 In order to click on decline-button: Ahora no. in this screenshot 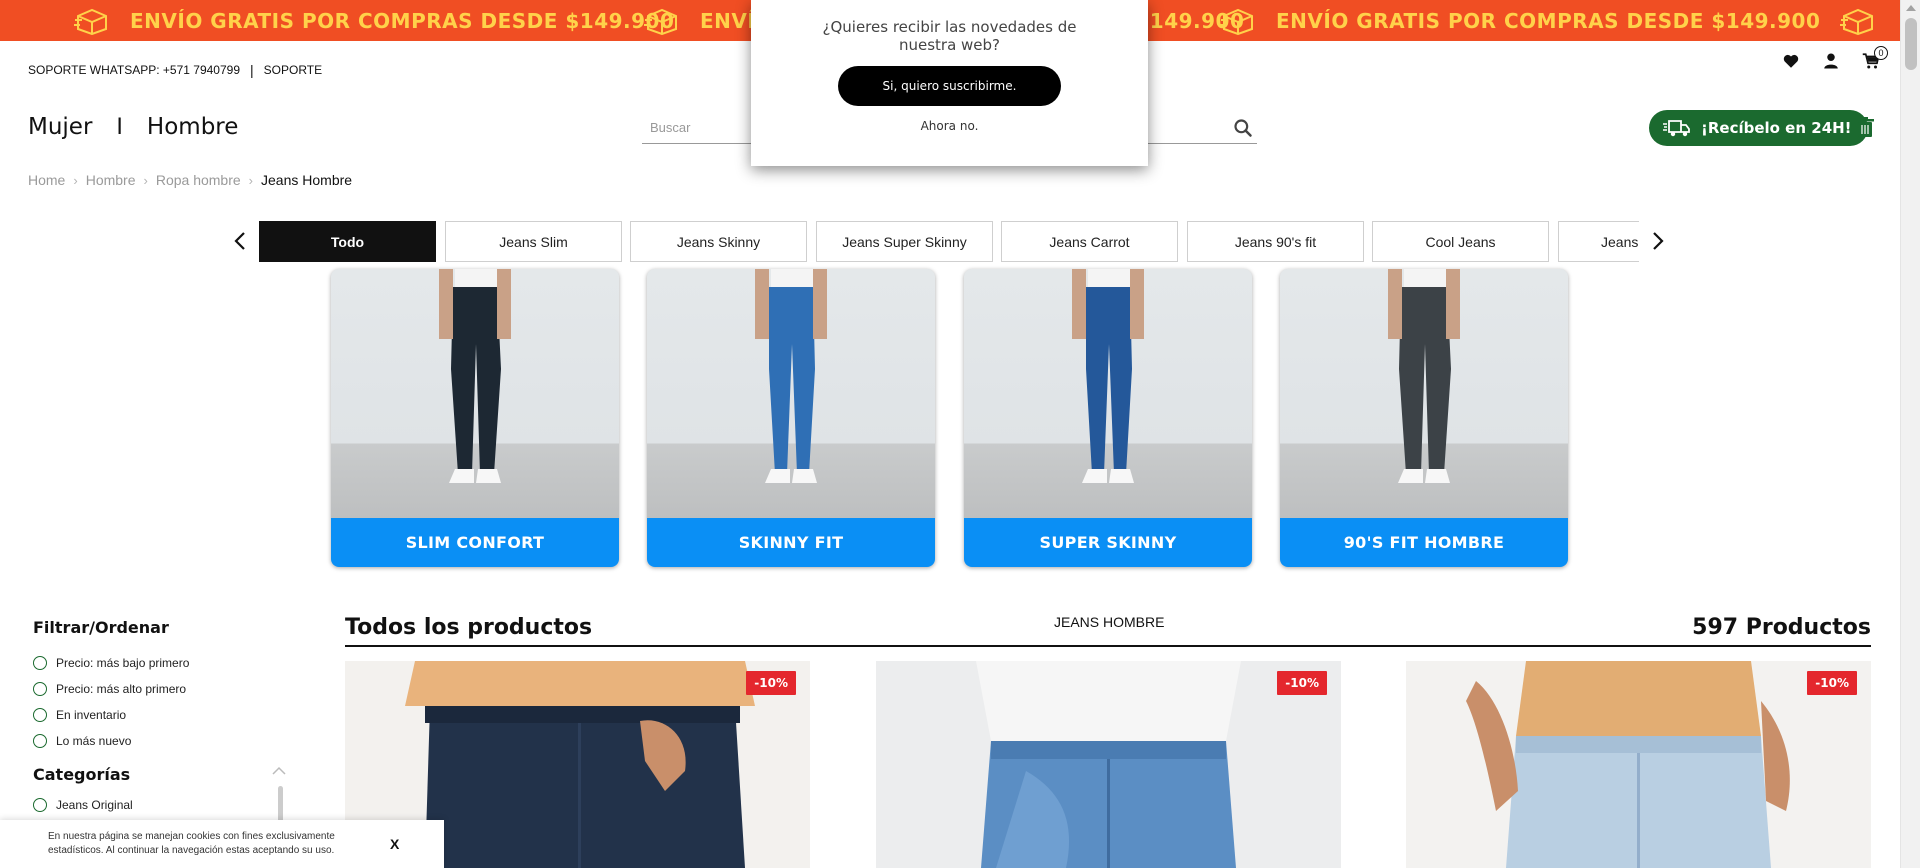, I will do `click(950, 126)`.